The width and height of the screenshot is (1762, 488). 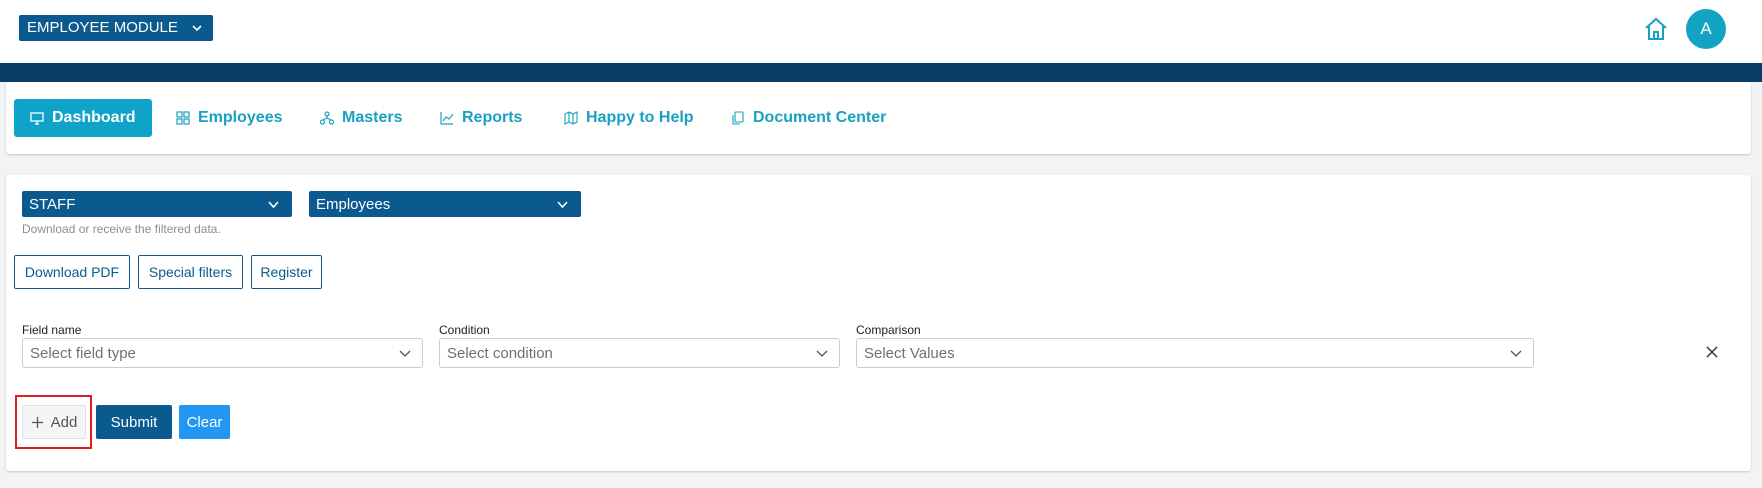 I want to click on nav-item-happy-to-help: Happy to Help, so click(x=629, y=118).